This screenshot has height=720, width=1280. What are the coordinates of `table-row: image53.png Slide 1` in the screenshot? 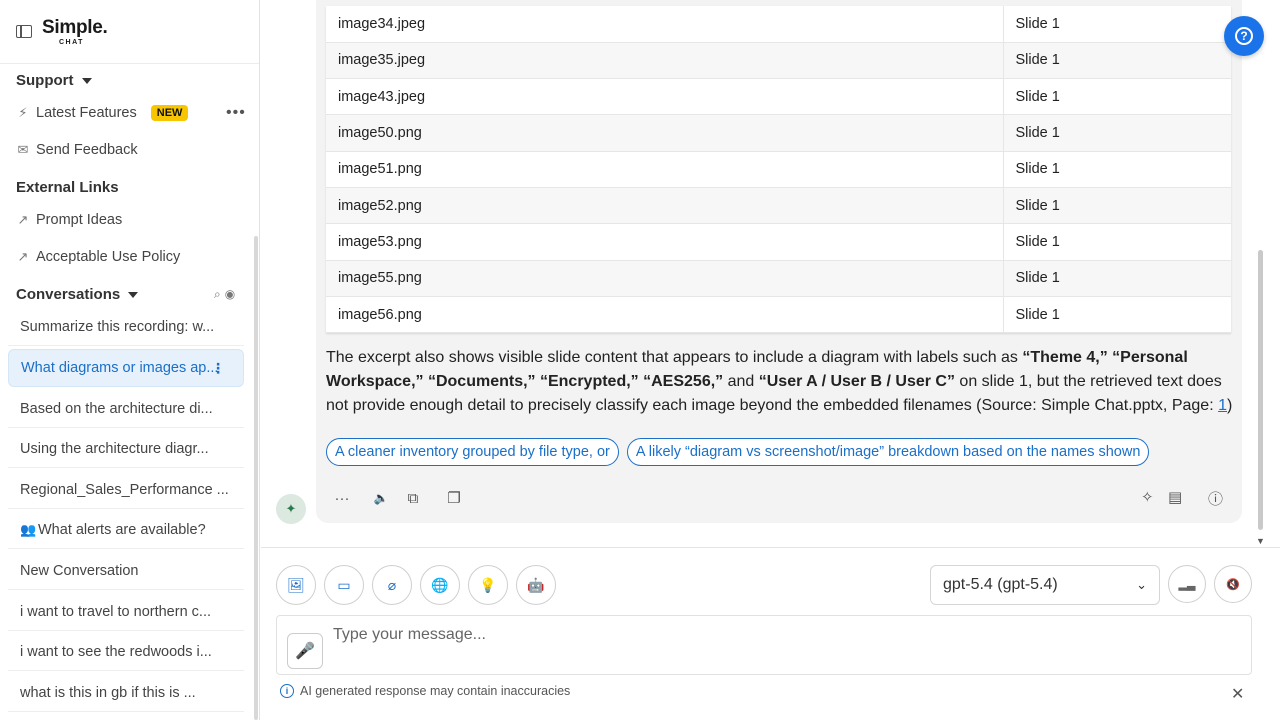 It's located at (778, 242).